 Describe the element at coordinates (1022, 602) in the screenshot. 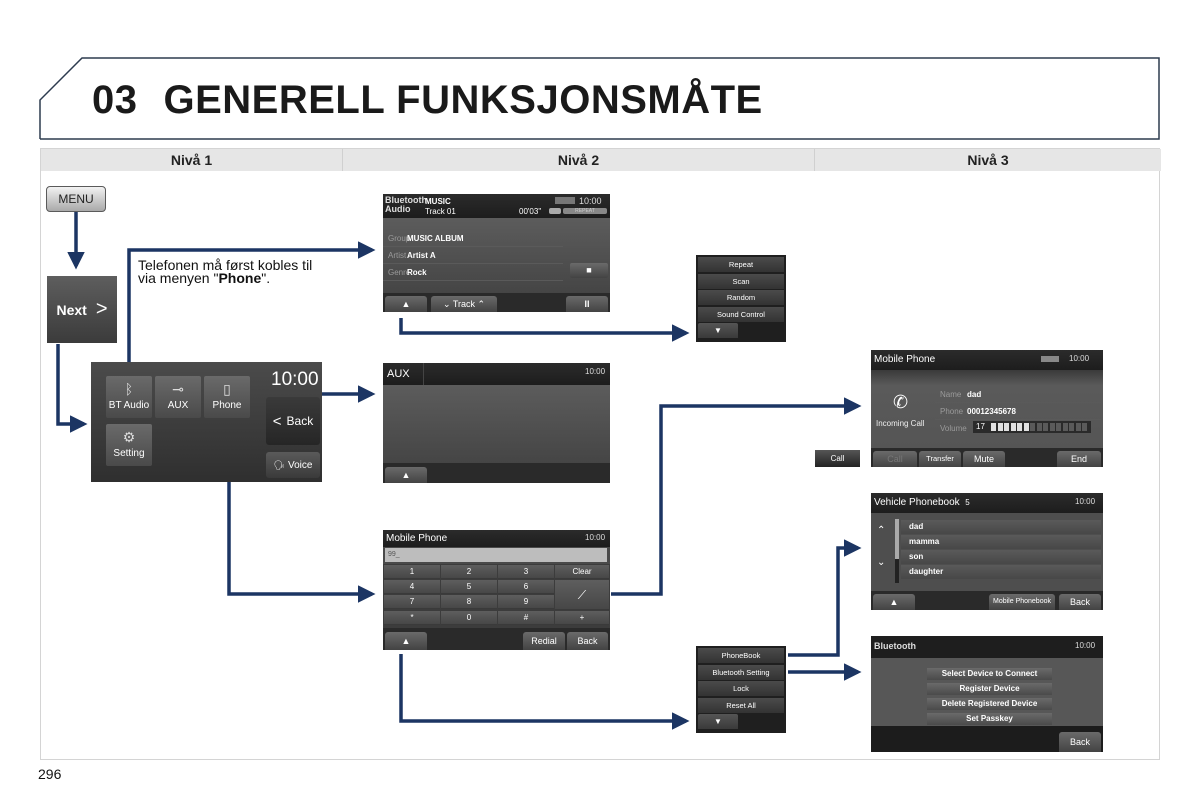

I see `mobile-phonebook-button: Mobile Phonebook` at that location.